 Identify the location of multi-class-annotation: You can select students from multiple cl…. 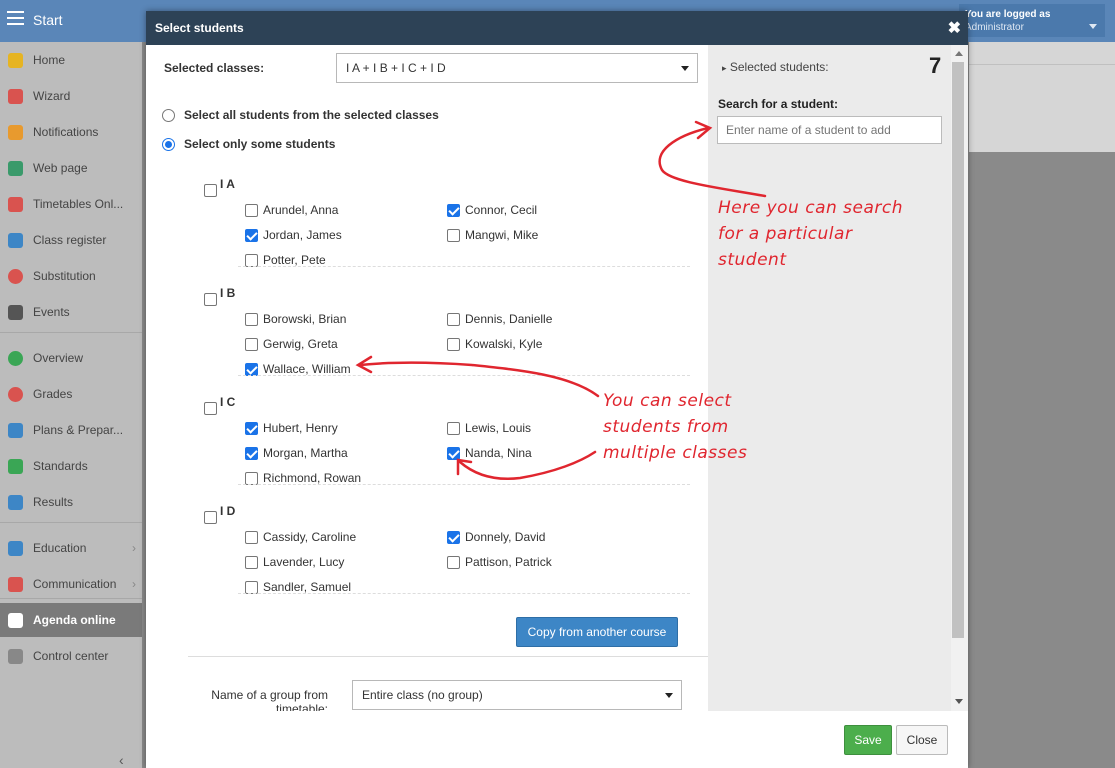
(675, 427).